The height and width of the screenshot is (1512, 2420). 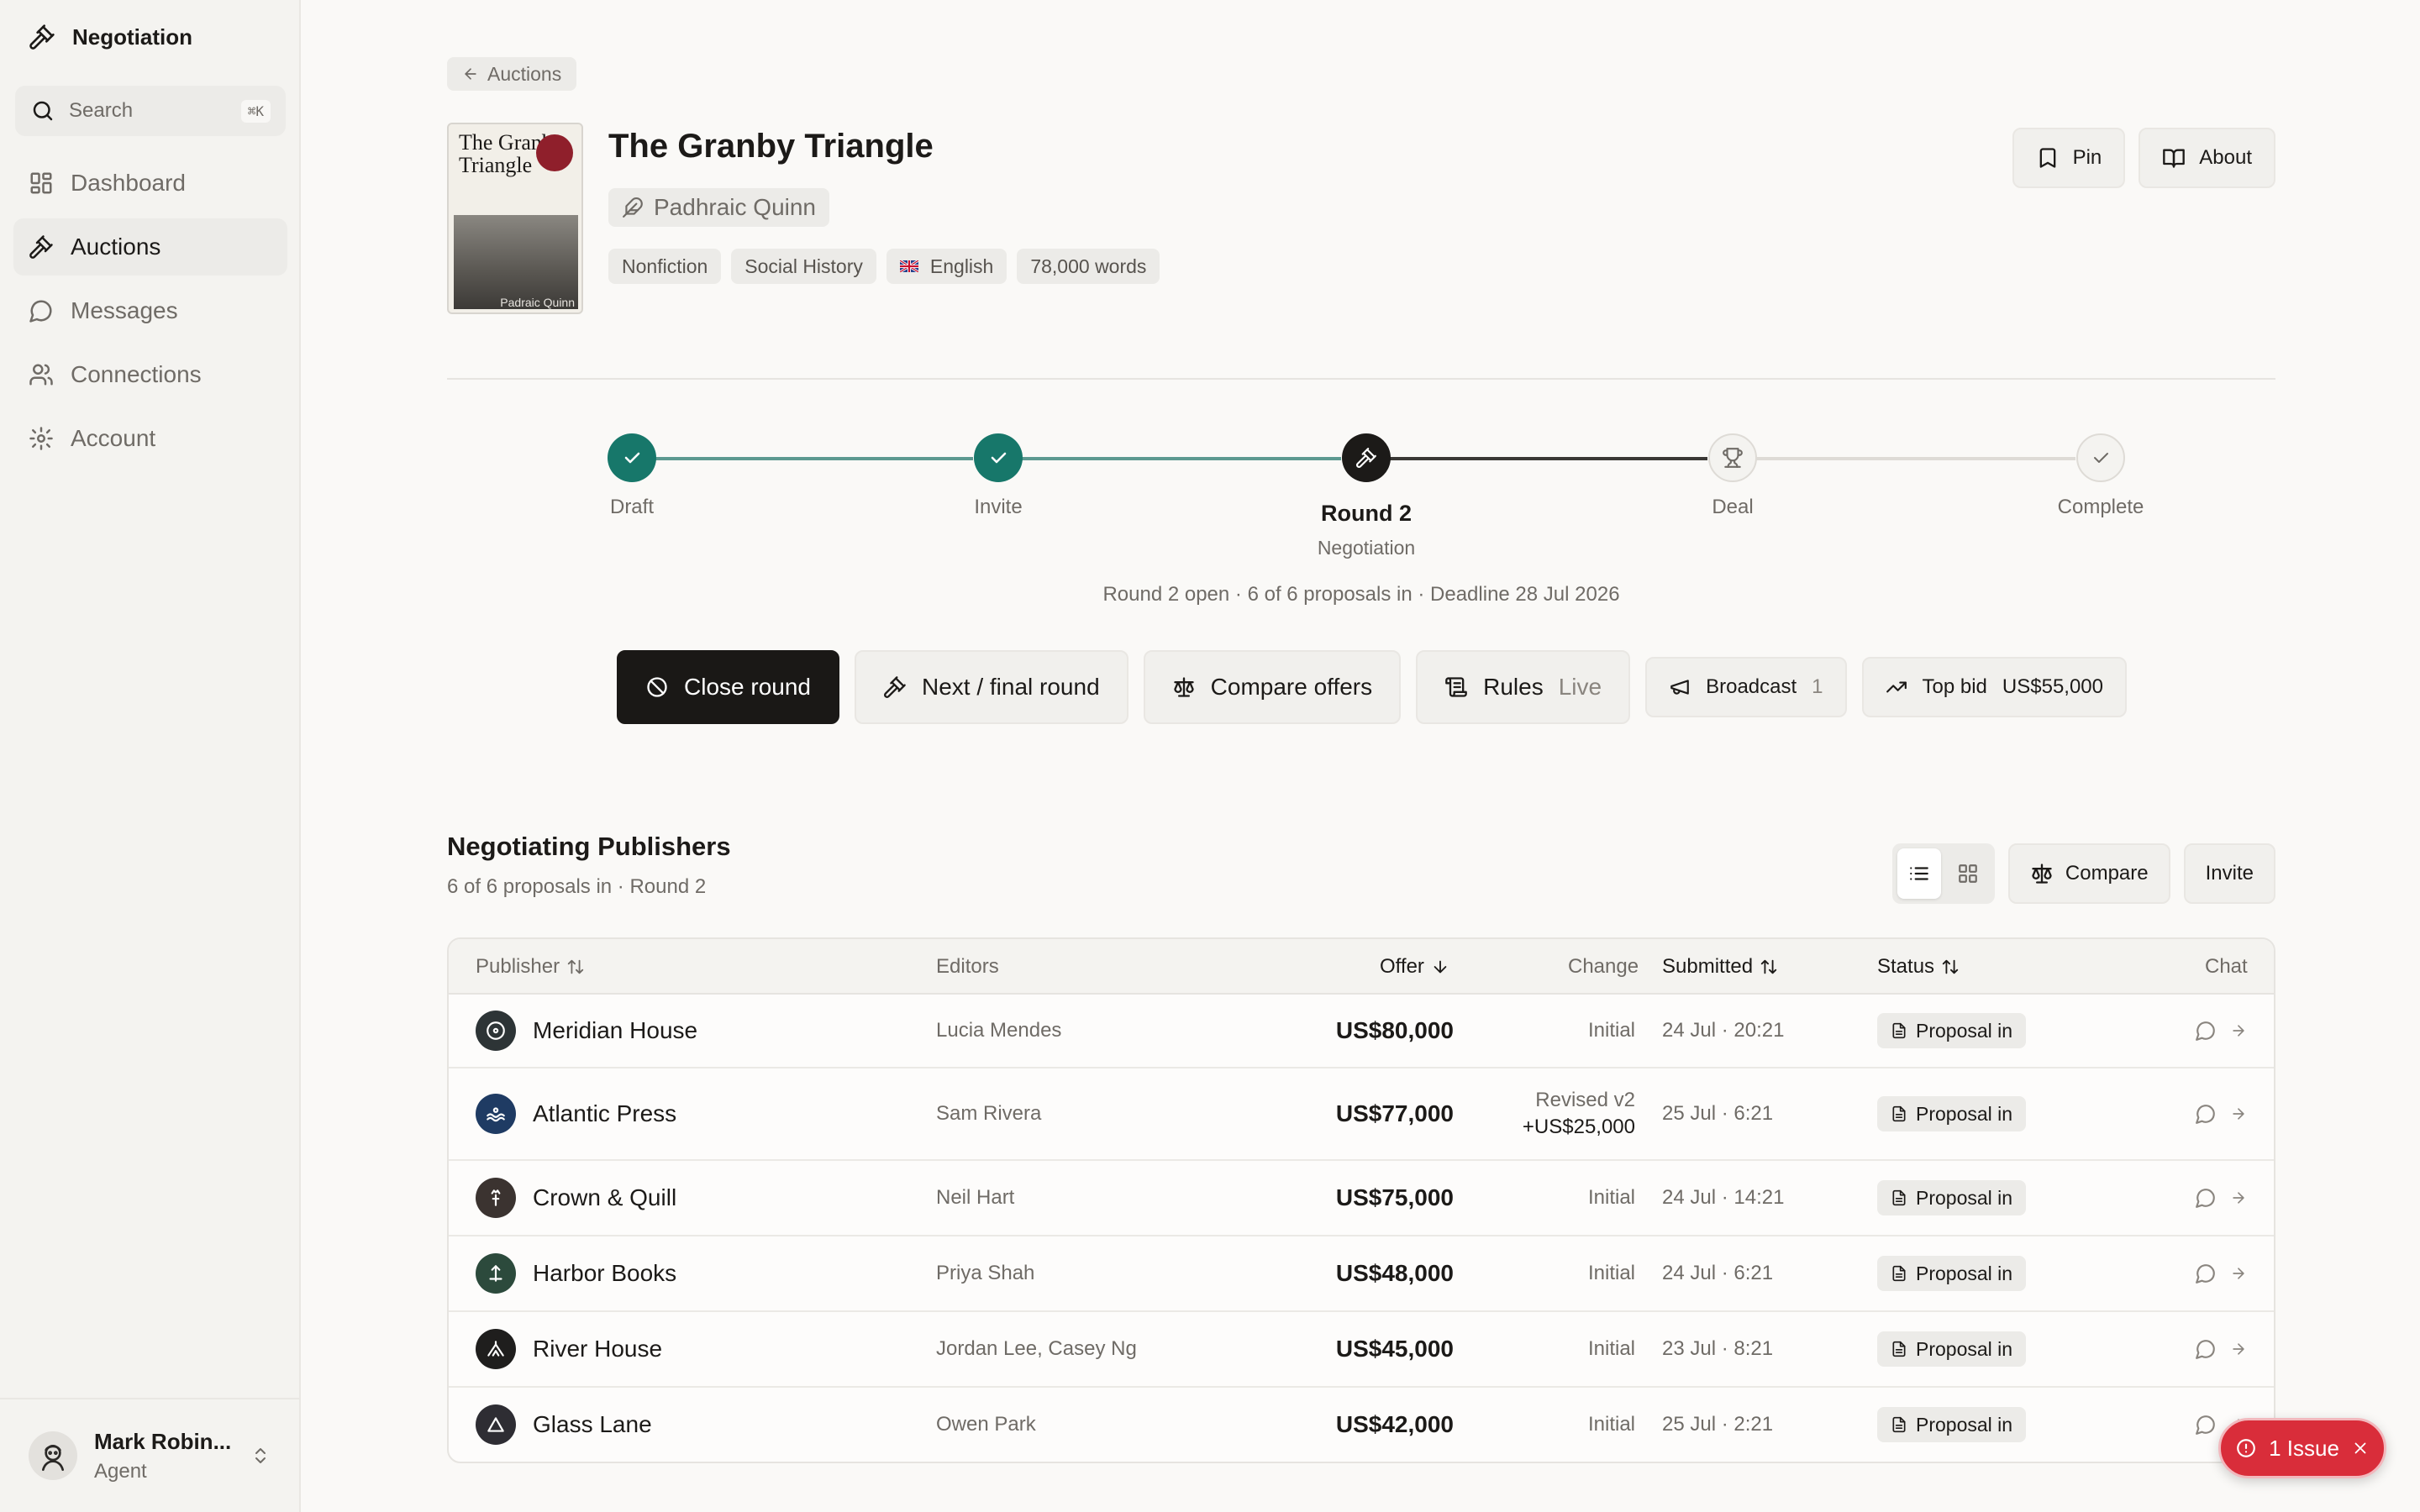 I want to click on step-round-2: Round 2 Negotiation, so click(x=1366, y=496).